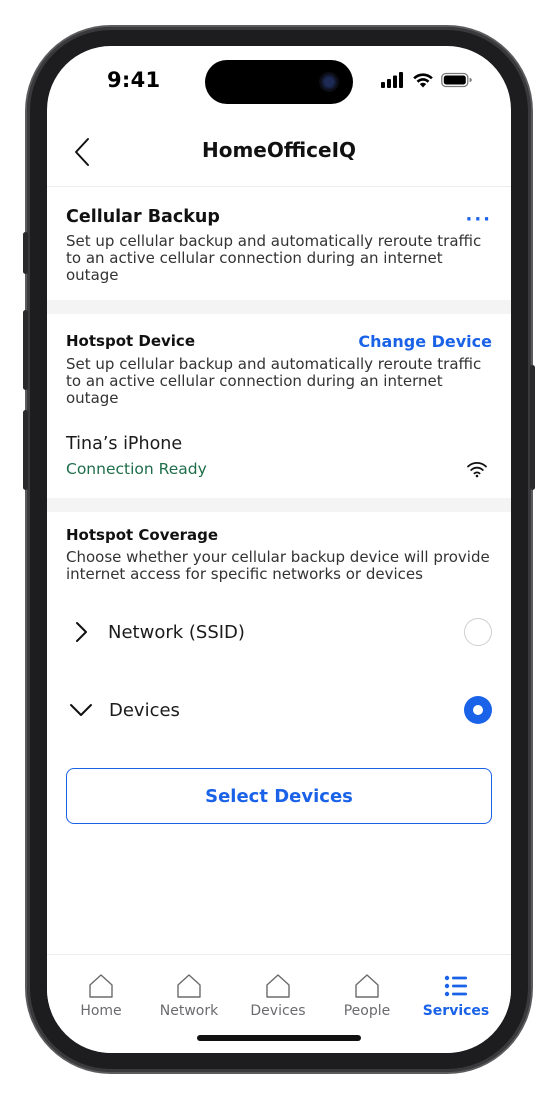 Image resolution: width=558 pixels, height=1099 pixels. Describe the element at coordinates (279, 710) in the screenshot. I see `option-devices: Devices` at that location.